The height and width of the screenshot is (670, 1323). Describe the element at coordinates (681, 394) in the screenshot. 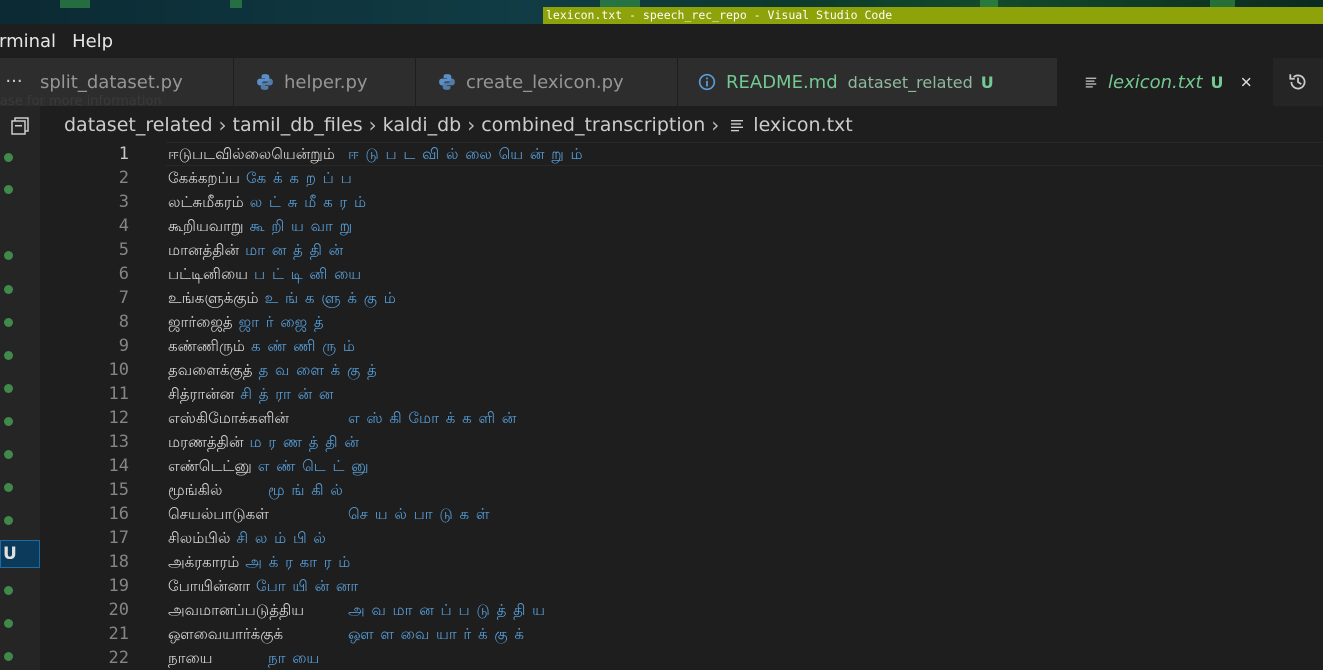

I see `editor-line: 11 சித்ரான்ன சி த் ரா ன் ன` at that location.